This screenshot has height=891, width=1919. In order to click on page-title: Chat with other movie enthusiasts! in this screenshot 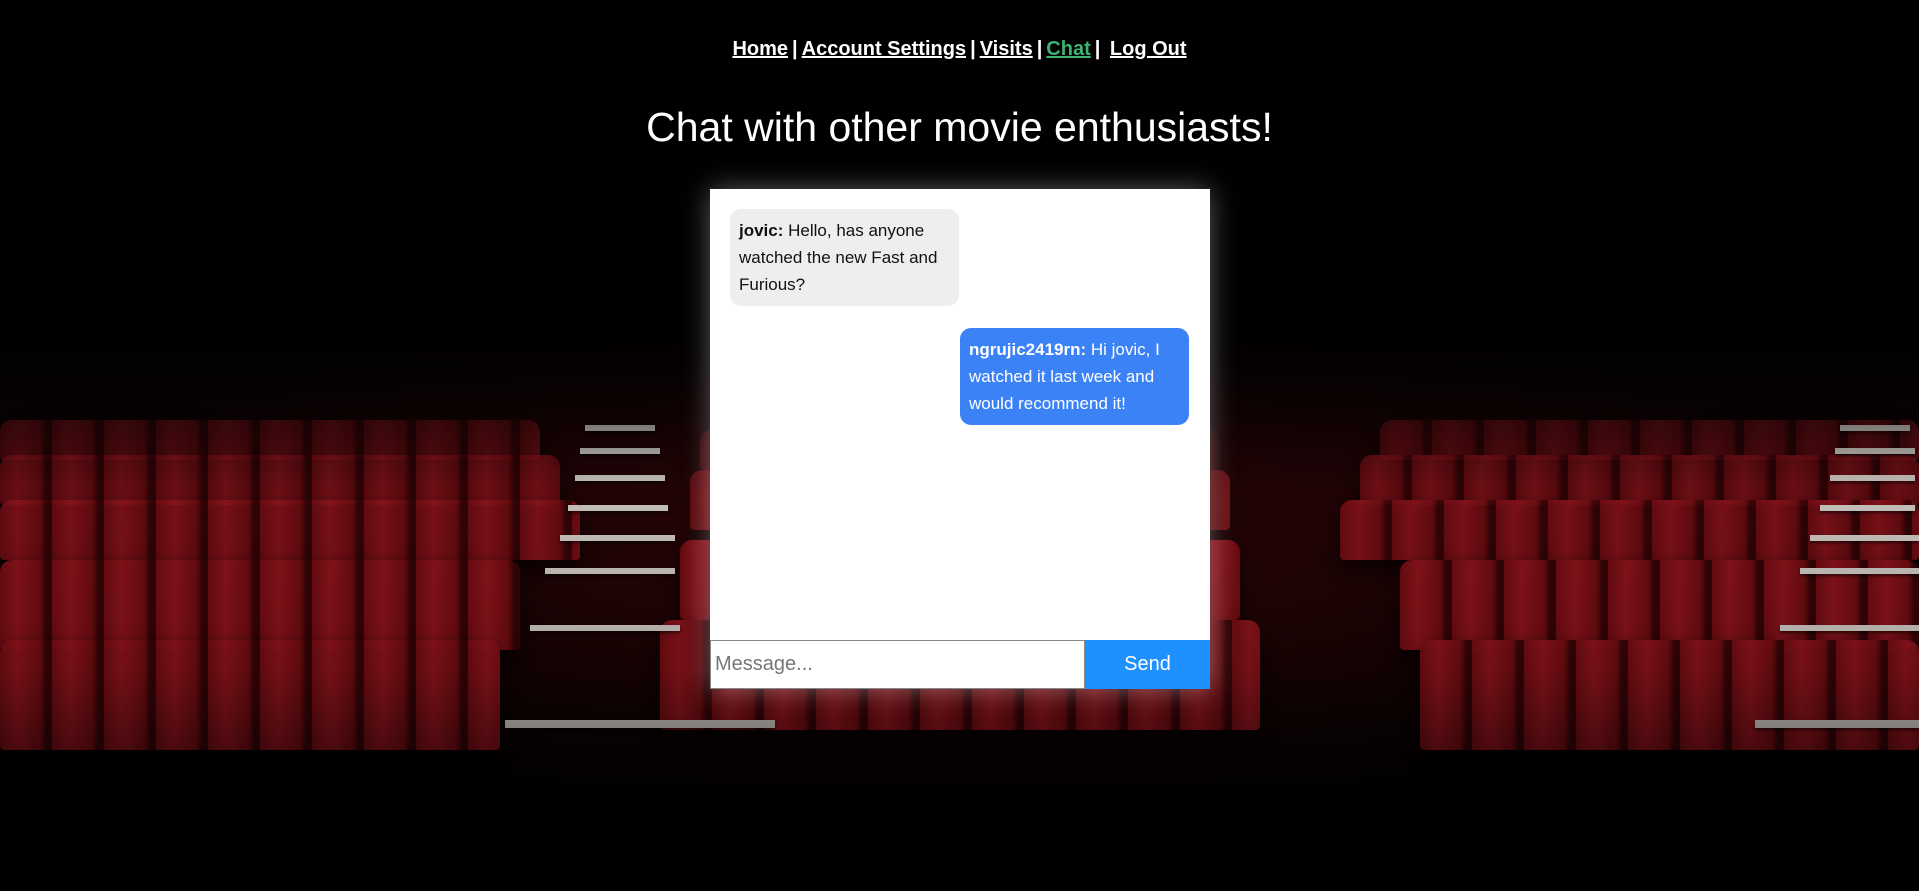, I will do `click(959, 127)`.